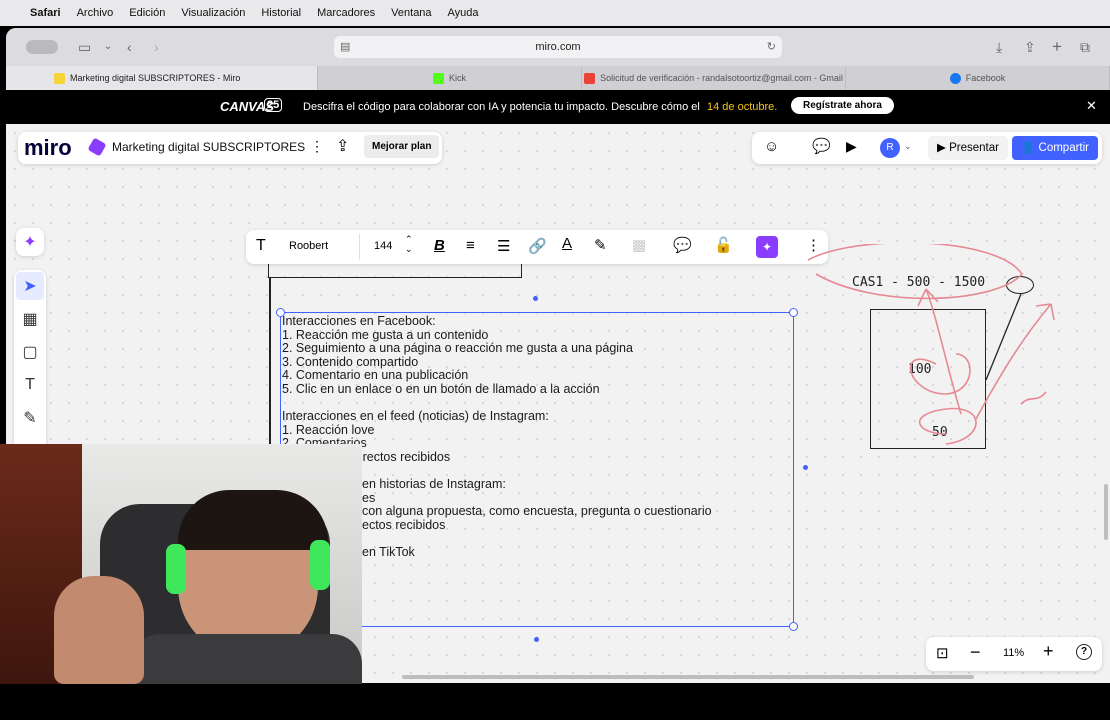 The width and height of the screenshot is (1110, 720). What do you see at coordinates (590, 78) in the screenshot?
I see `gmail-favicon-icon` at bounding box center [590, 78].